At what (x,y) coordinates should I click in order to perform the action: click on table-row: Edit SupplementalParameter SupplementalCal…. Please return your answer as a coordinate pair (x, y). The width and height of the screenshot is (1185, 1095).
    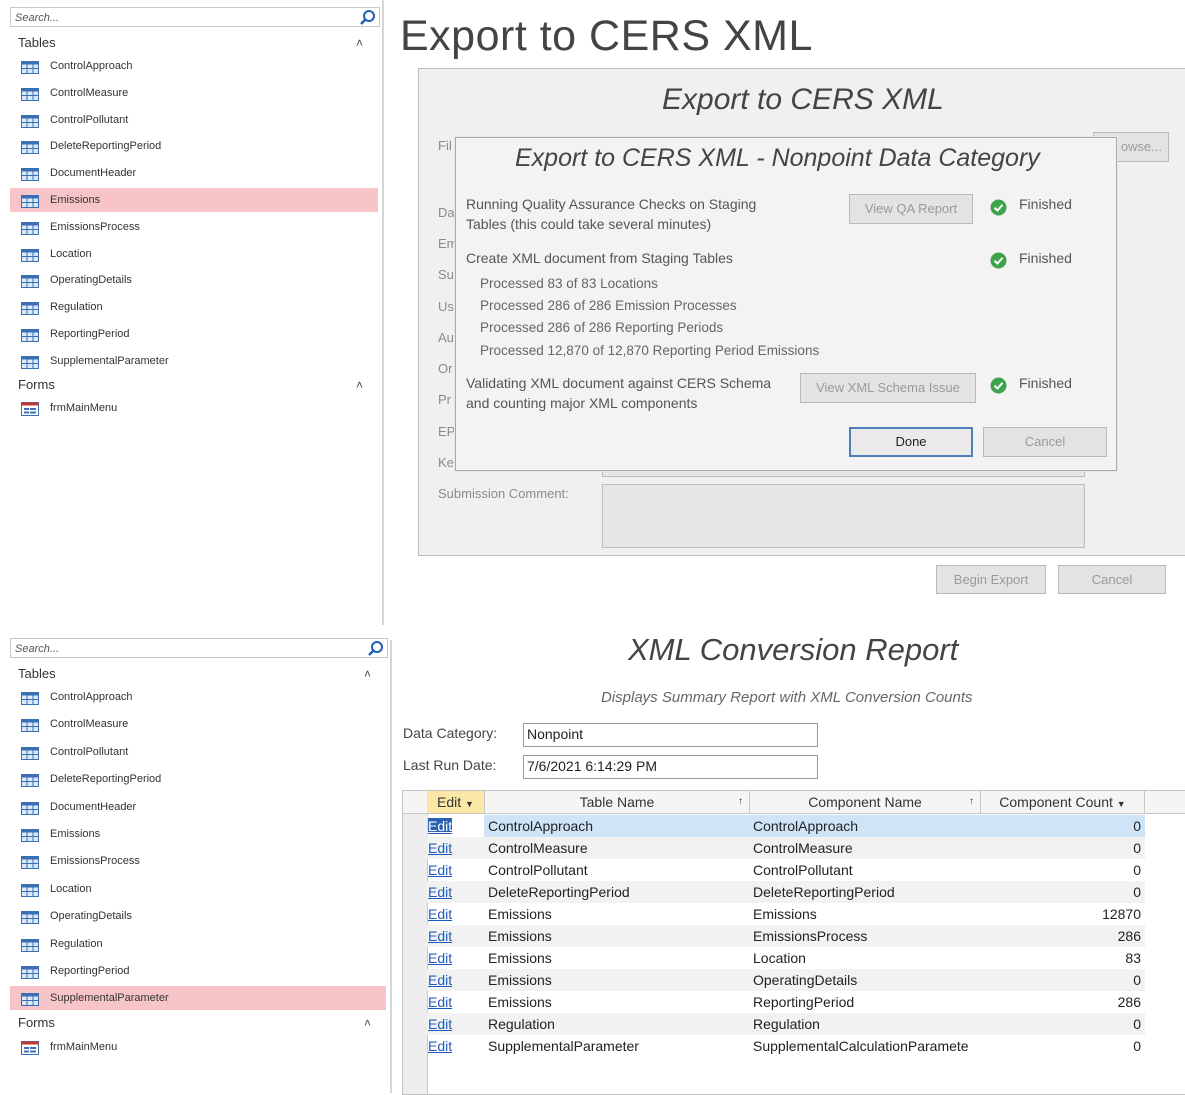
    Looking at the image, I should click on (786, 1046).